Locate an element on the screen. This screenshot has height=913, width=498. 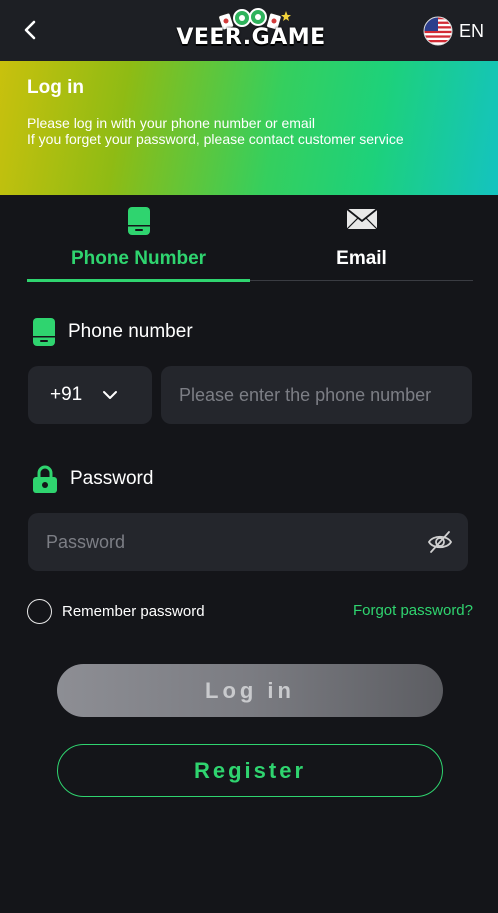
envelope-icon is located at coordinates (361, 219).